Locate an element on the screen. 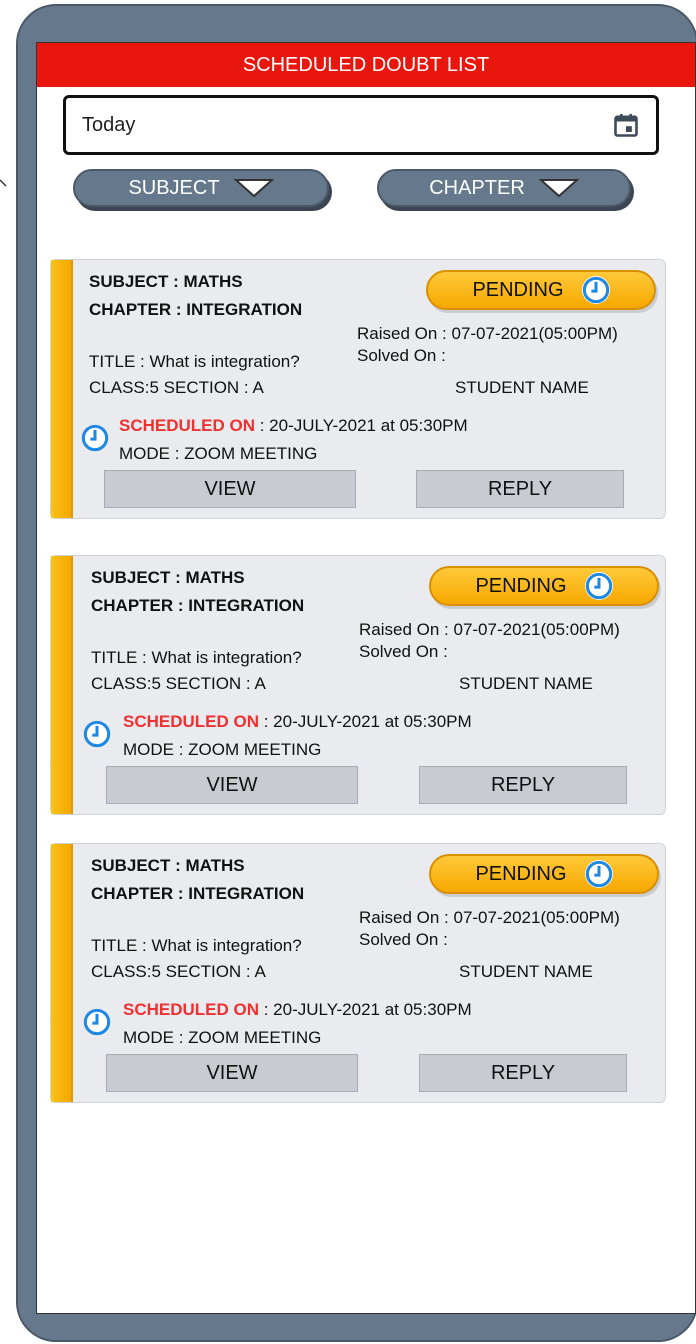 This screenshot has width=696, height=1344. subject-dropdown-label: SUBJECT is located at coordinates (174, 187).